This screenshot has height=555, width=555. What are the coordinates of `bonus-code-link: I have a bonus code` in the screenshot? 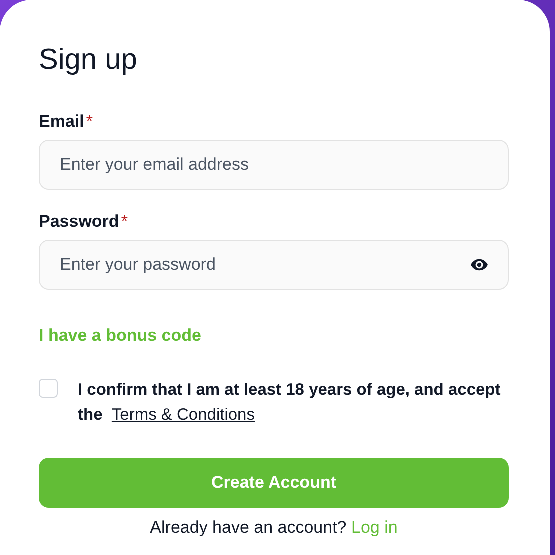 It's located at (120, 336).